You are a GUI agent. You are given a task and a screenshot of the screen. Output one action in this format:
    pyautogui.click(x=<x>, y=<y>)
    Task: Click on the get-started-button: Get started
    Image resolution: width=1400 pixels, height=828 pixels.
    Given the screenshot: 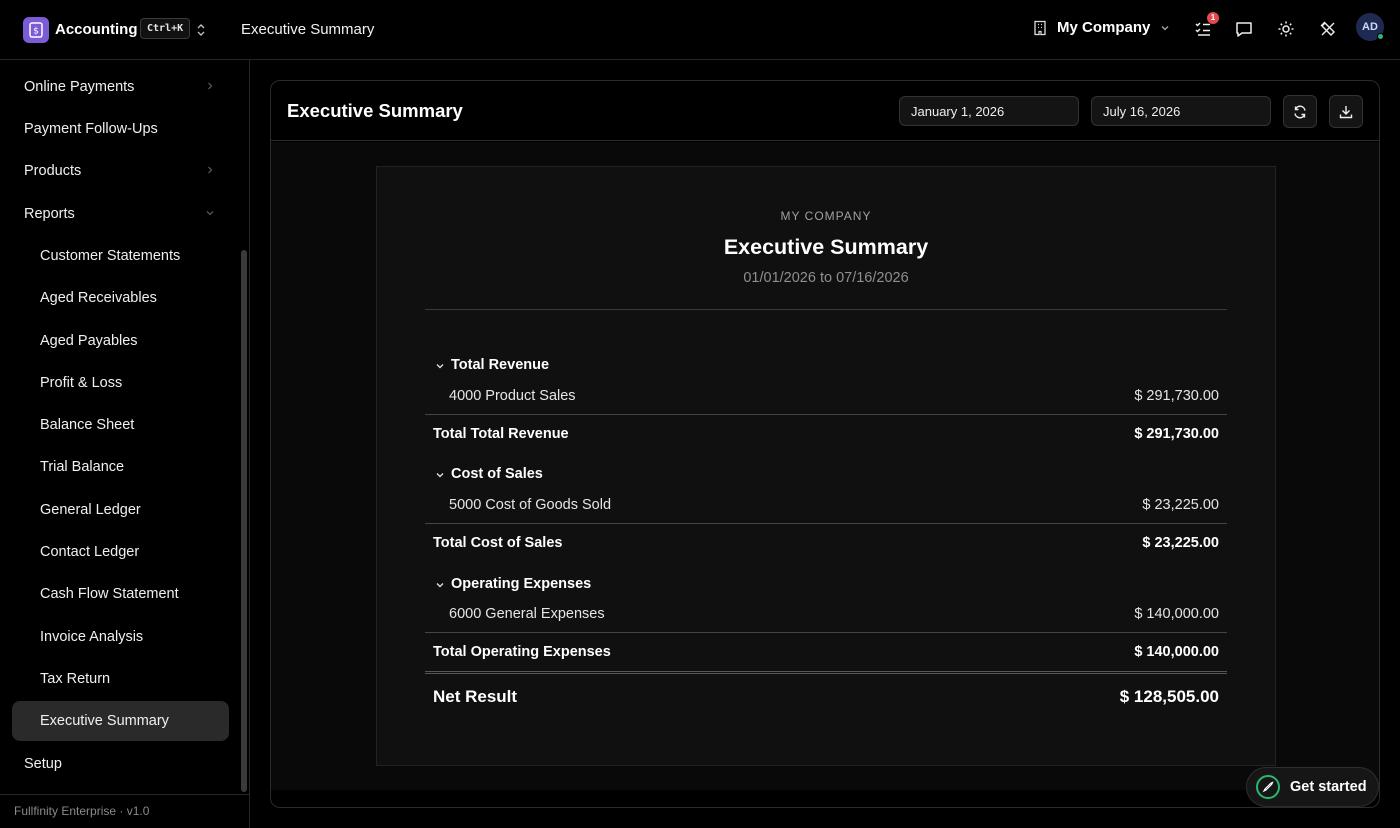 What is the action you would take?
    pyautogui.click(x=1312, y=787)
    